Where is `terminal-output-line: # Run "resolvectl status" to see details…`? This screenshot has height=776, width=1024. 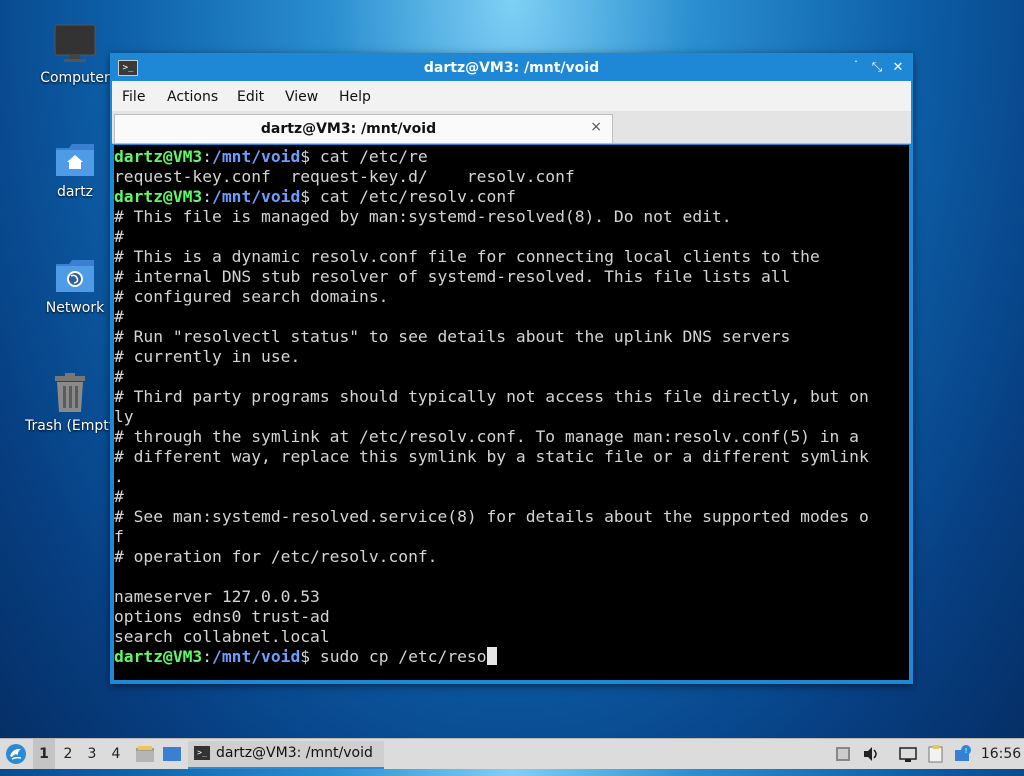
terminal-output-line: # Run "resolvectl status" to see details… is located at coordinates (452, 336).